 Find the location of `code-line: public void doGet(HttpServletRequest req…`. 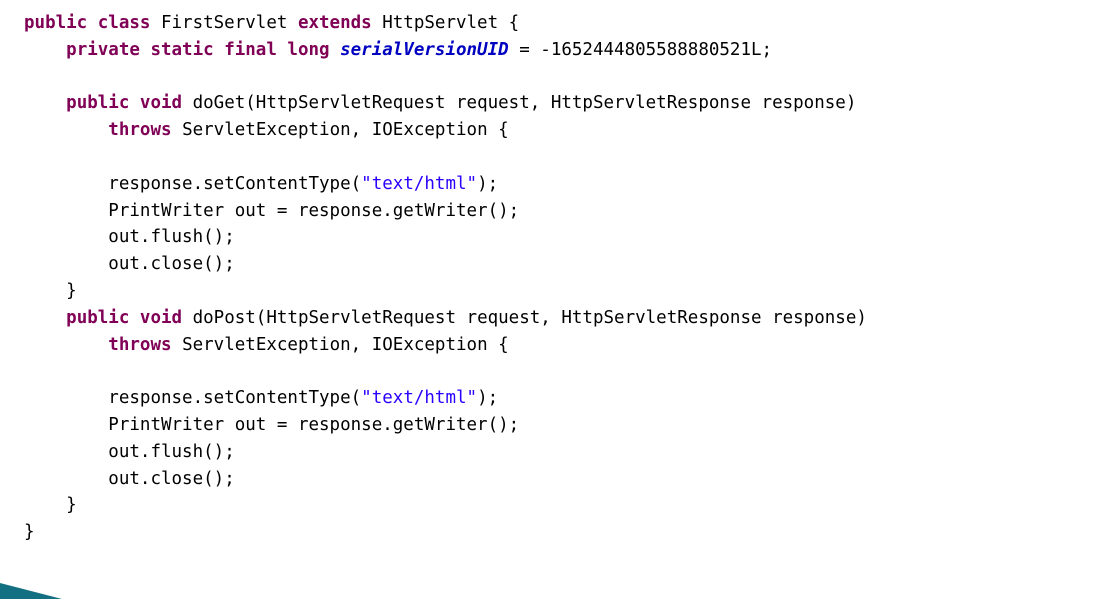

code-line: public void doGet(HttpServletRequest req… is located at coordinates (567, 103).